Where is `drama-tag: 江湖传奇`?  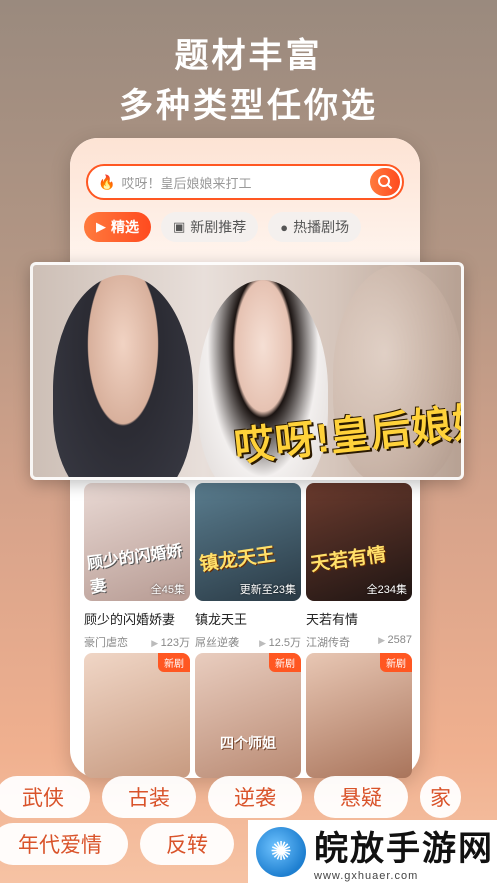
drama-tag: 江湖传奇 is located at coordinates (328, 643).